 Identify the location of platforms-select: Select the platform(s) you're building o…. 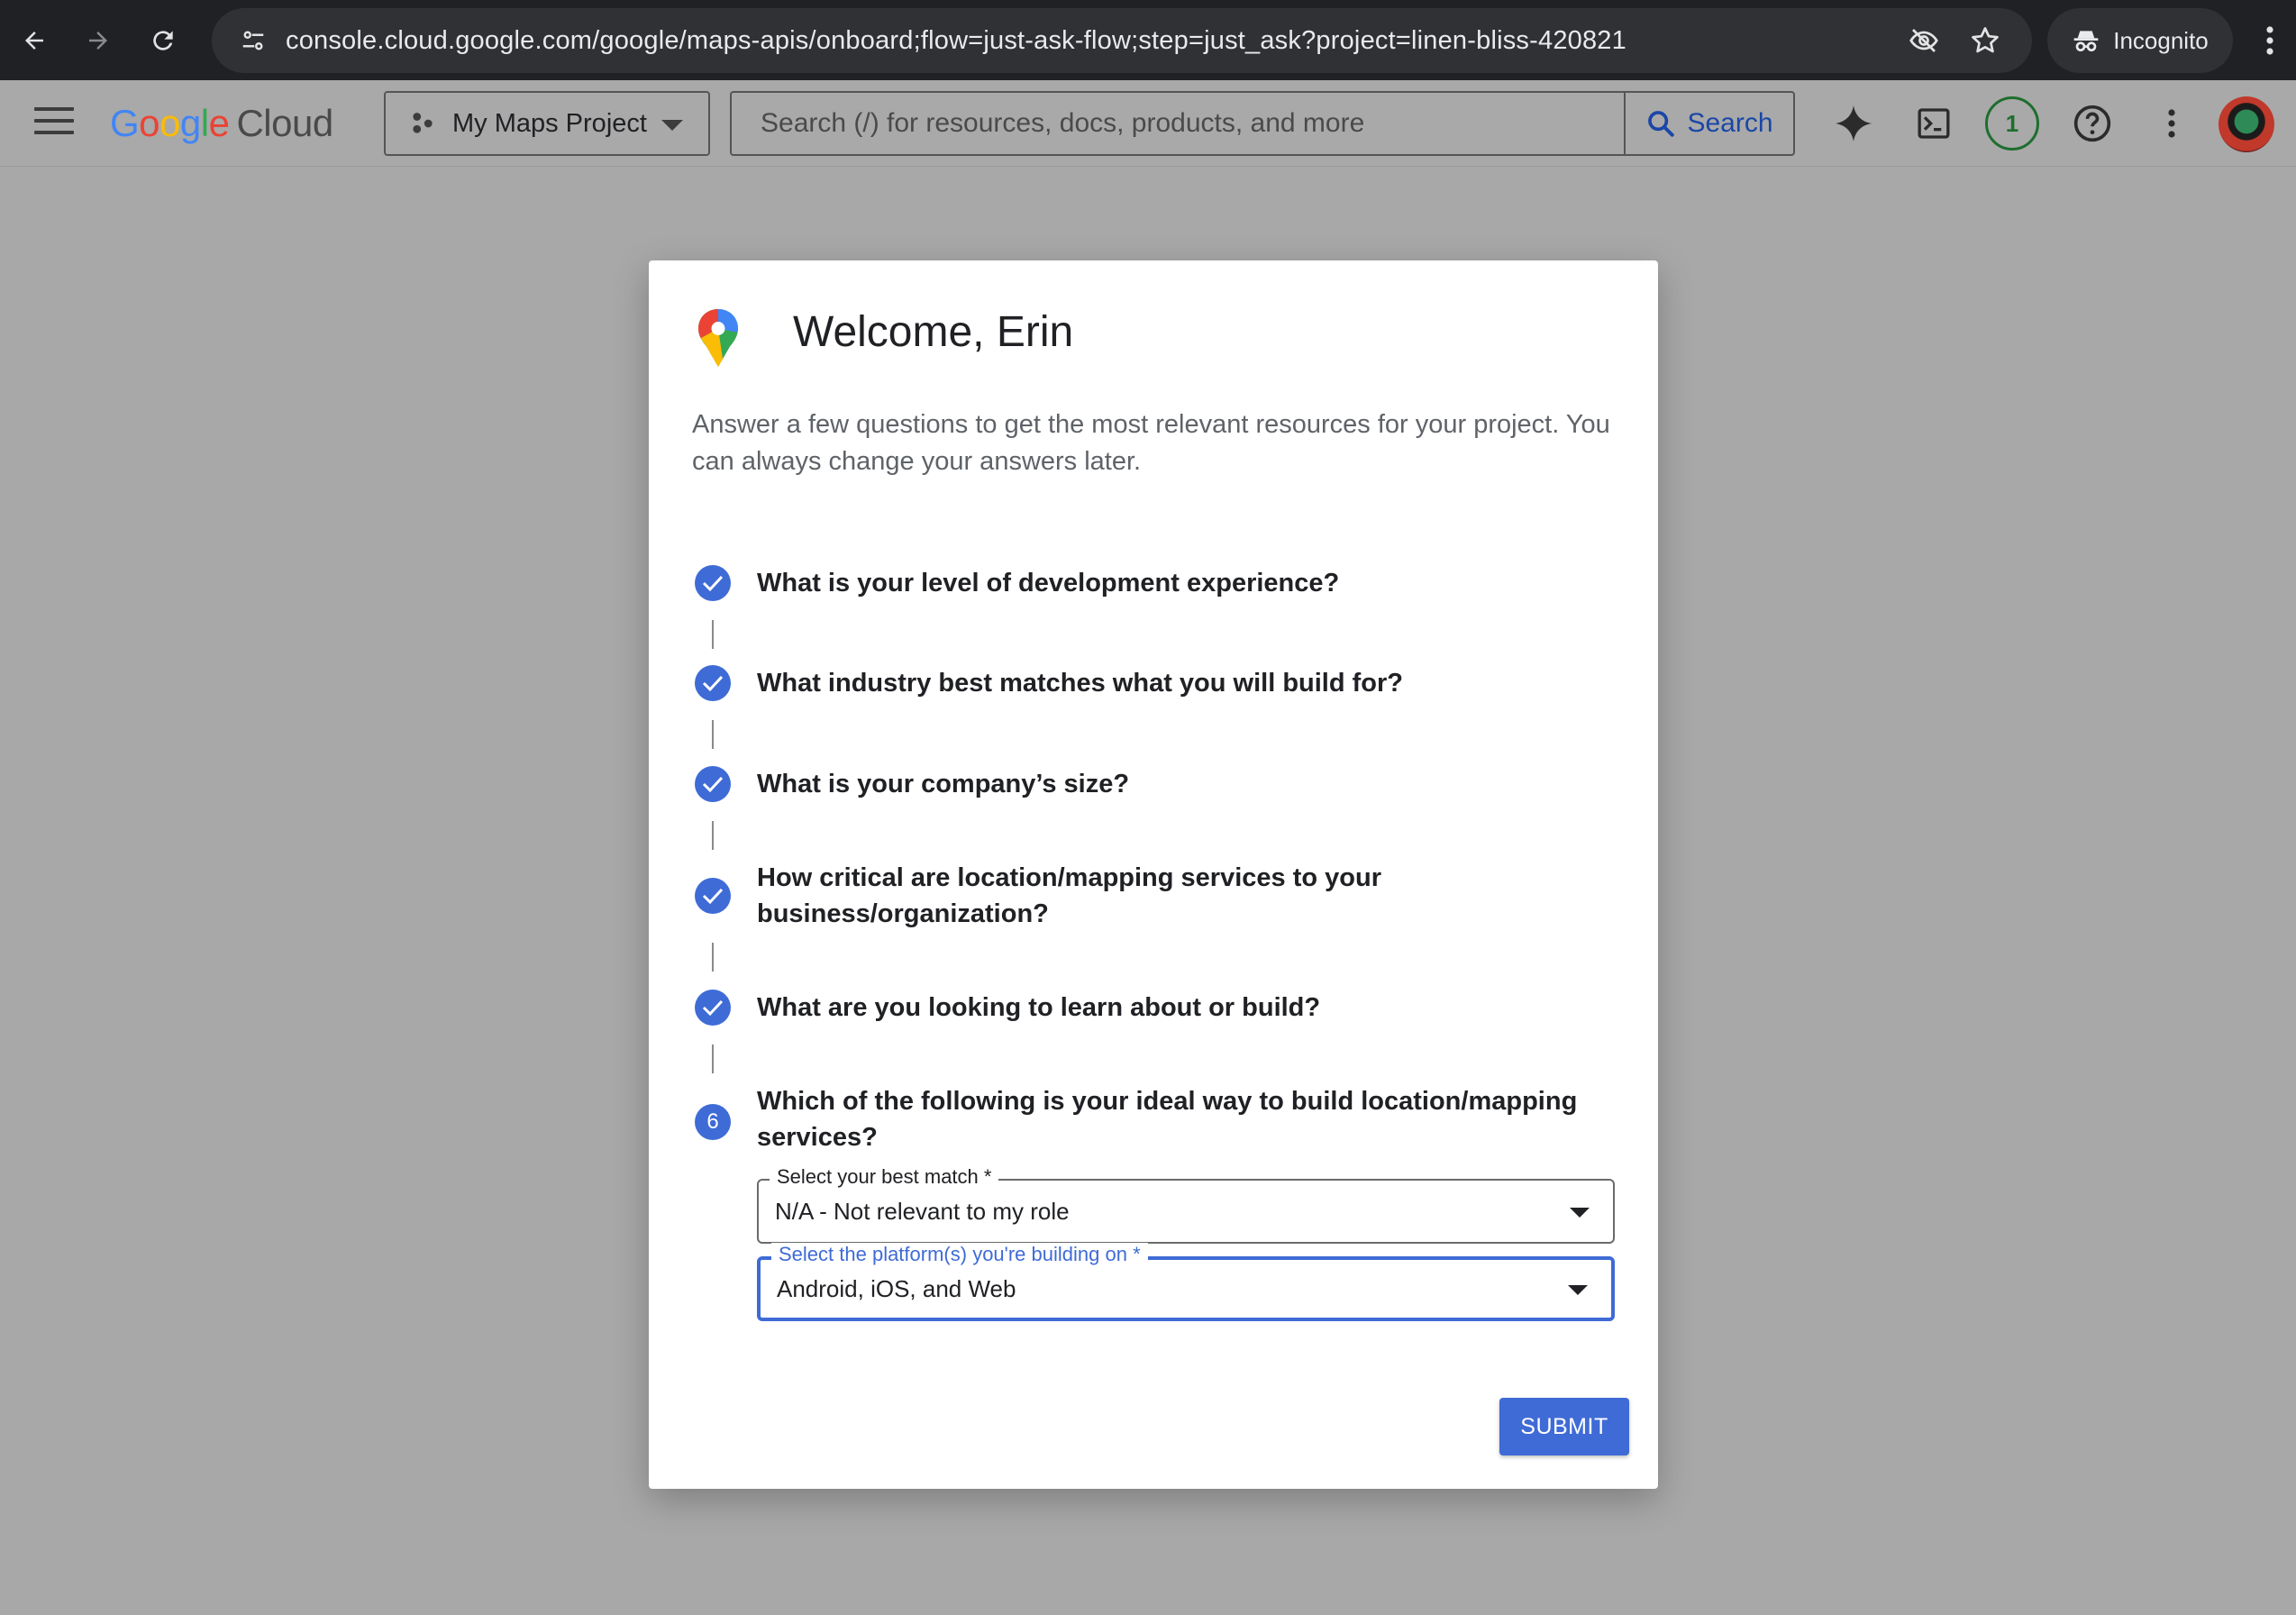
(1186, 1282).